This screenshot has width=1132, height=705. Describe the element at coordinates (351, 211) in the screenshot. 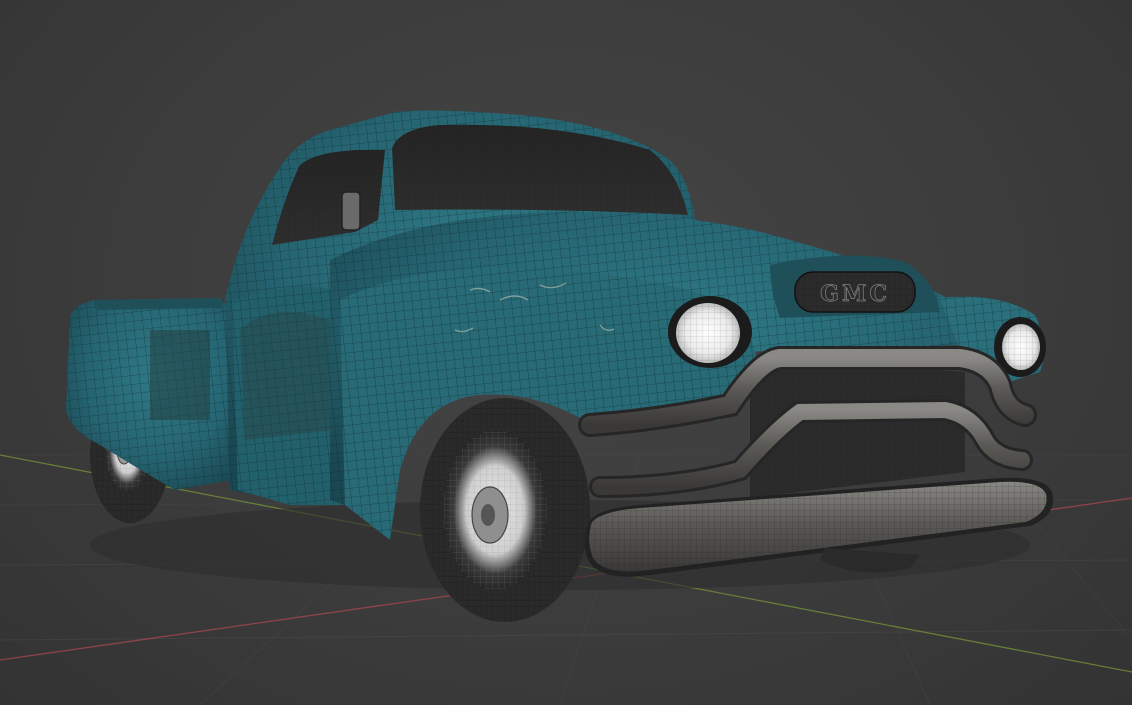

I see `side-mirror` at that location.